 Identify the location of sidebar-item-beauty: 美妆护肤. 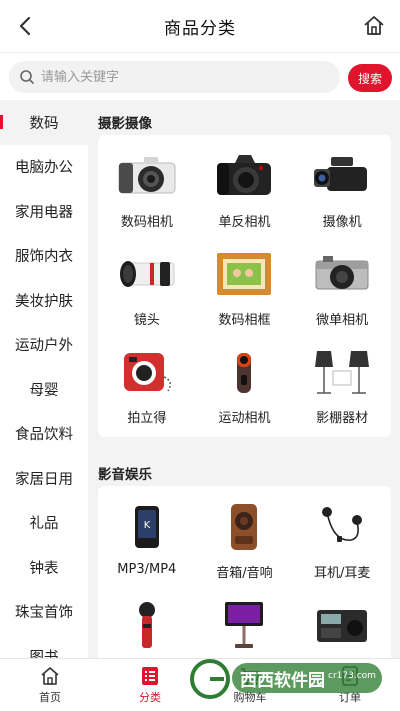
(44, 300).